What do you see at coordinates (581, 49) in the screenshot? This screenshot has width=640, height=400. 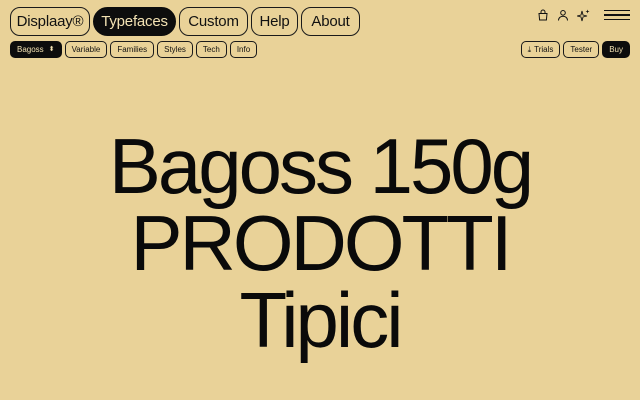 I see `tester-button: Tester` at bounding box center [581, 49].